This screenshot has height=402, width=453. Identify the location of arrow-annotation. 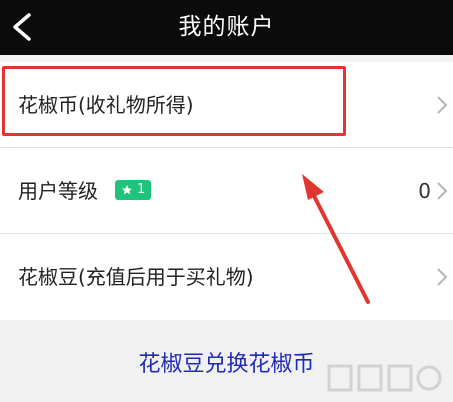
(336, 239).